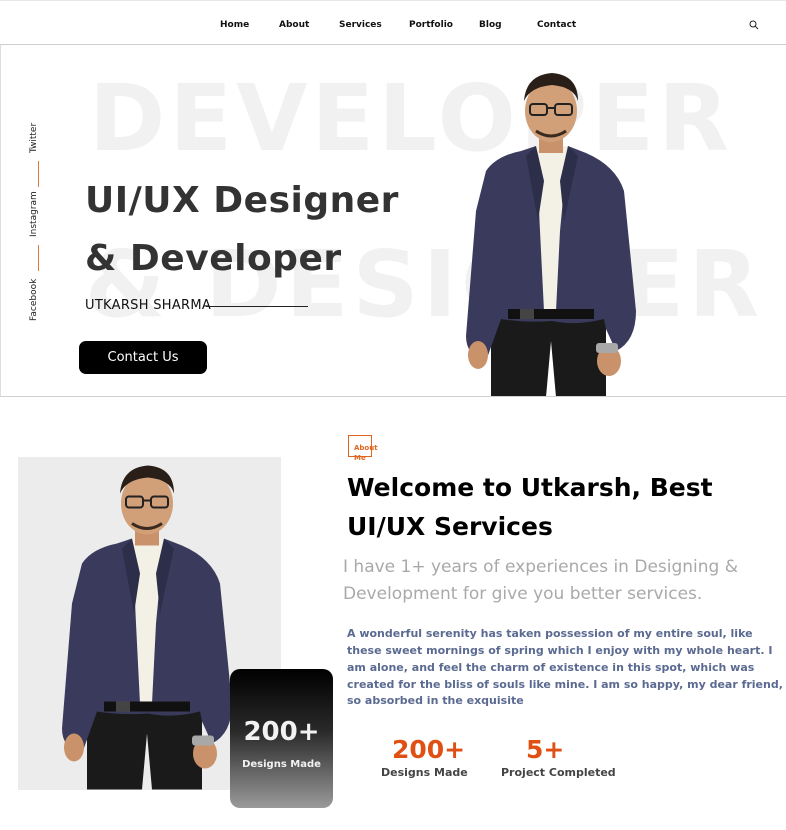 The width and height of the screenshot is (786, 830). Describe the element at coordinates (360, 25) in the screenshot. I see `nav-services: Services` at that location.